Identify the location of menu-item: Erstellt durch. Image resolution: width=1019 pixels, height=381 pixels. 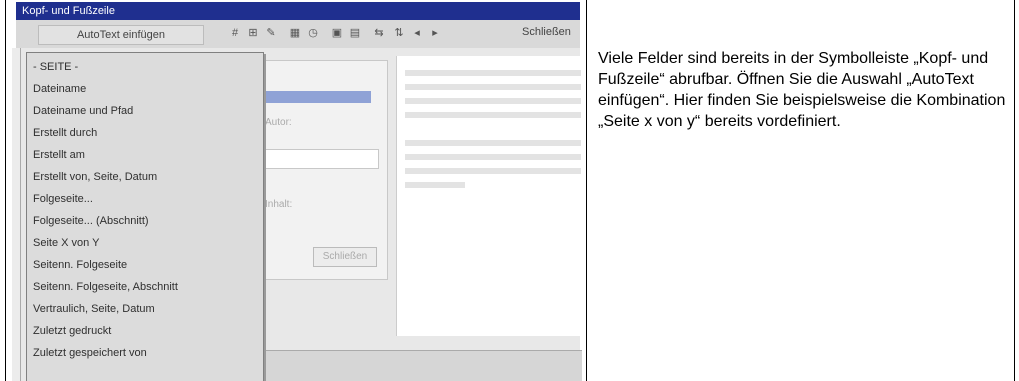
(65, 133).